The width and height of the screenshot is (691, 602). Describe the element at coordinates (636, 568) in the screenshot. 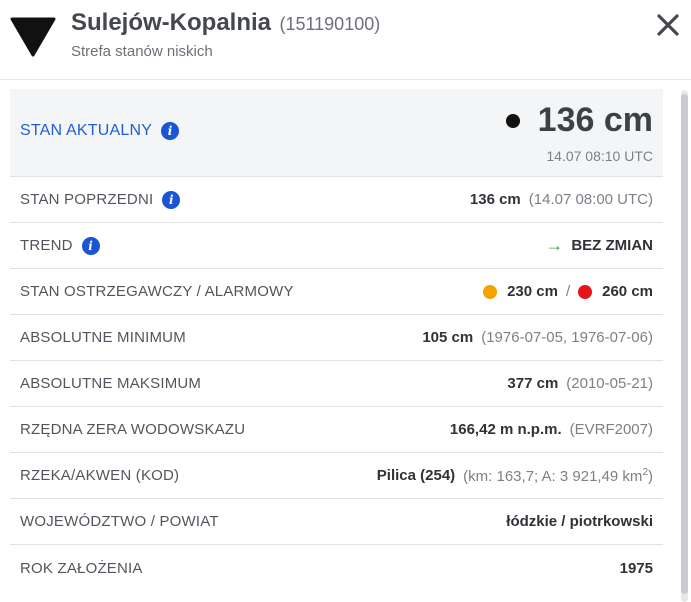

I see `founded-value: 1975` at that location.